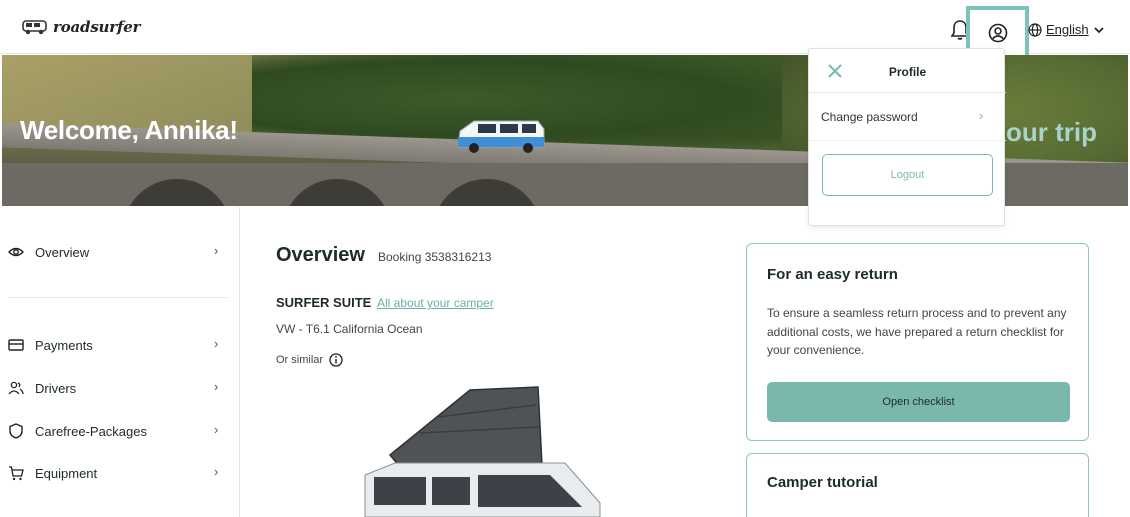 The width and height of the screenshot is (1130, 517). What do you see at coordinates (115, 252) in the screenshot?
I see `sidebar-item-overview: Overview ›` at bounding box center [115, 252].